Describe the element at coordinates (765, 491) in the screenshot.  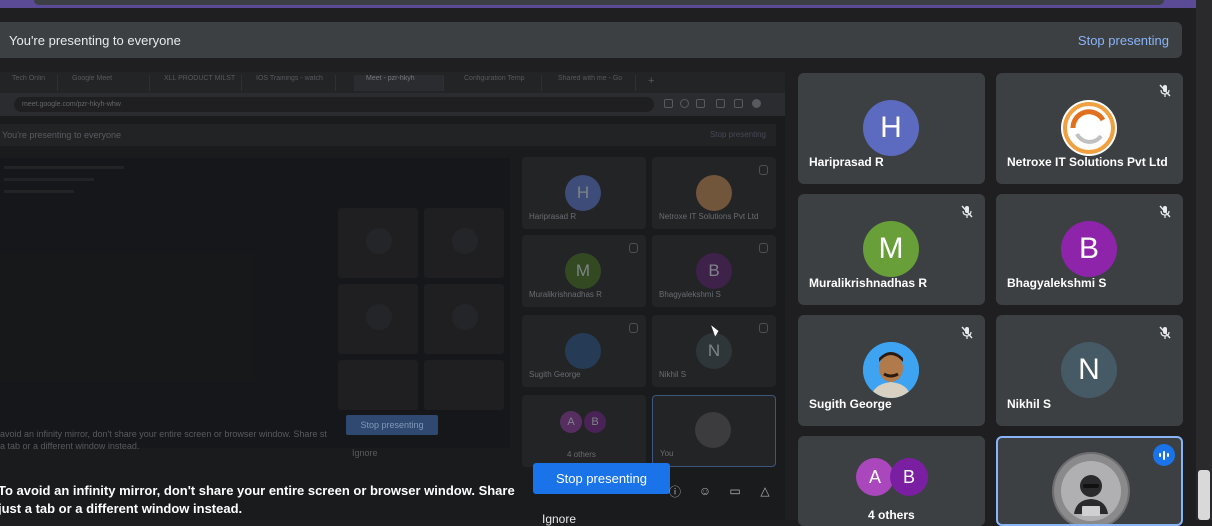
I see `activities-icon: △` at that location.